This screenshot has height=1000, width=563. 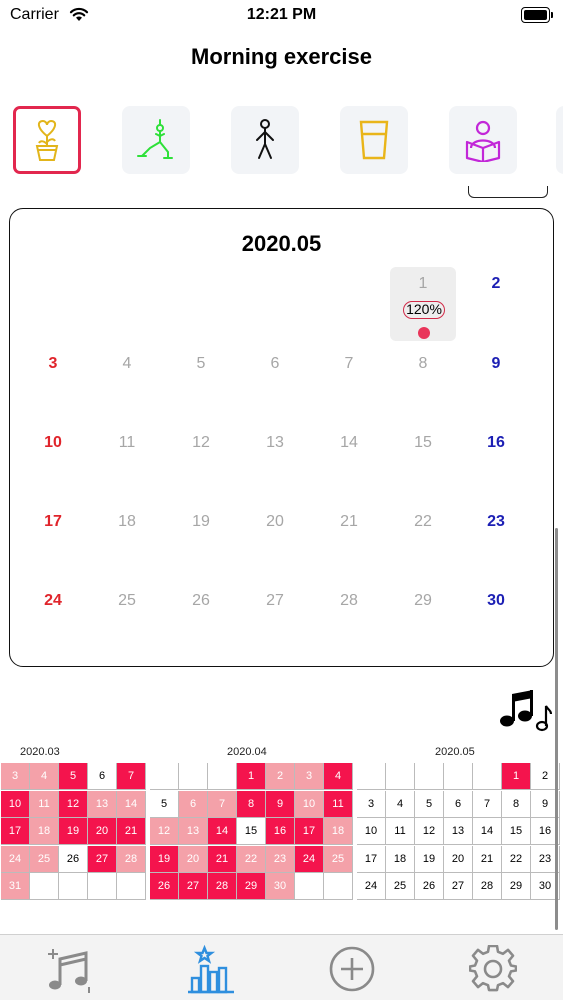 What do you see at coordinates (156, 140) in the screenshot?
I see `habit-tile-yoga` at bounding box center [156, 140].